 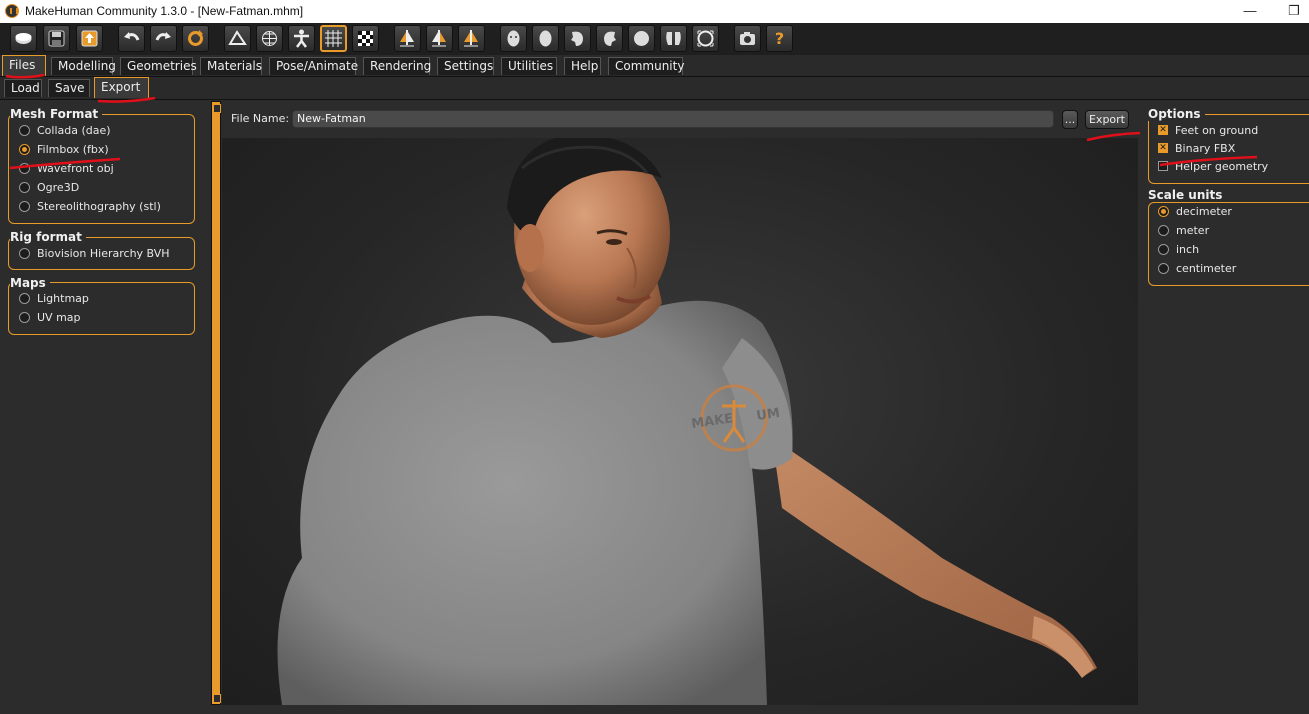 What do you see at coordinates (1163, 166) in the screenshot?
I see `checkbox-unchecked` at bounding box center [1163, 166].